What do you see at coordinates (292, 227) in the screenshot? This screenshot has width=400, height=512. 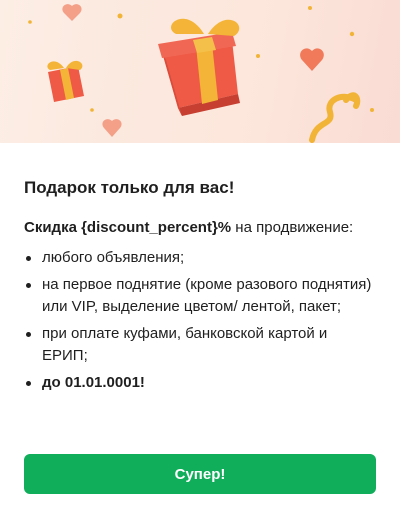 I see `discount-target: на продвижение:` at bounding box center [292, 227].